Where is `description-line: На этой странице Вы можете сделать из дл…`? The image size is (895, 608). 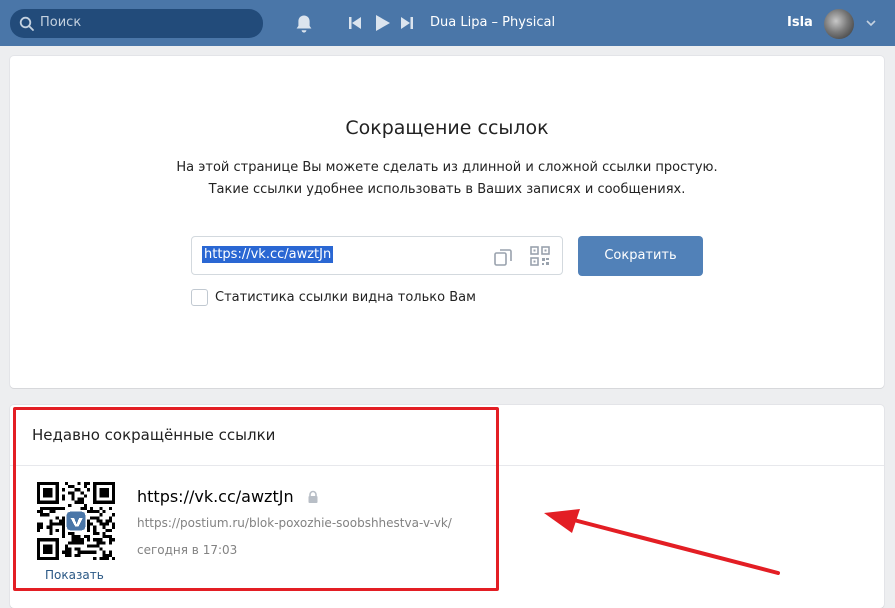 description-line: На этой странице Вы можете сделать из дл… is located at coordinates (447, 167).